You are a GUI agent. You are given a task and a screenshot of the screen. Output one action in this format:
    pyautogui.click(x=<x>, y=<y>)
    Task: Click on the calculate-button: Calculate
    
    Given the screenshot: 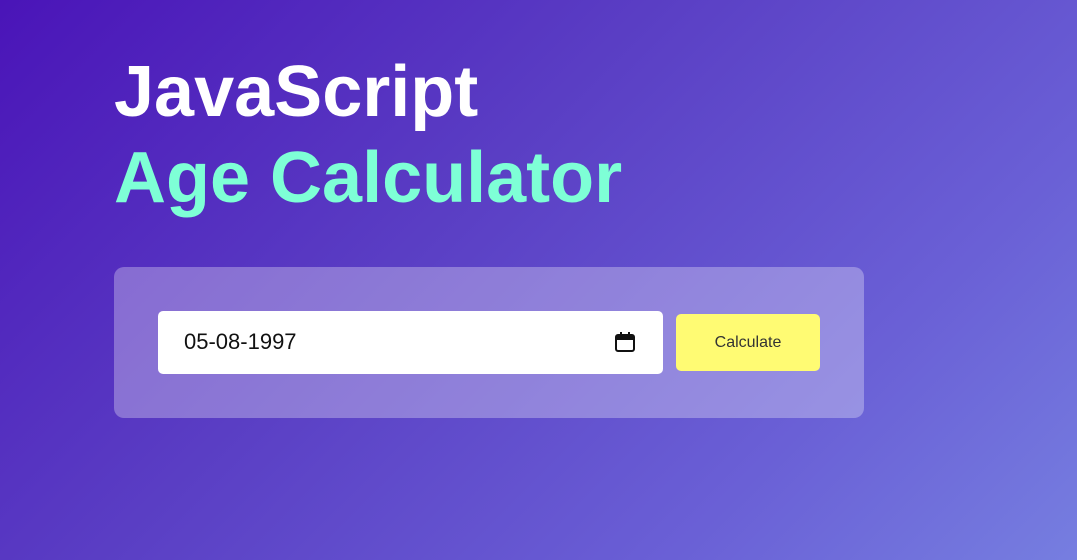 What is the action you would take?
    pyautogui.click(x=748, y=342)
    